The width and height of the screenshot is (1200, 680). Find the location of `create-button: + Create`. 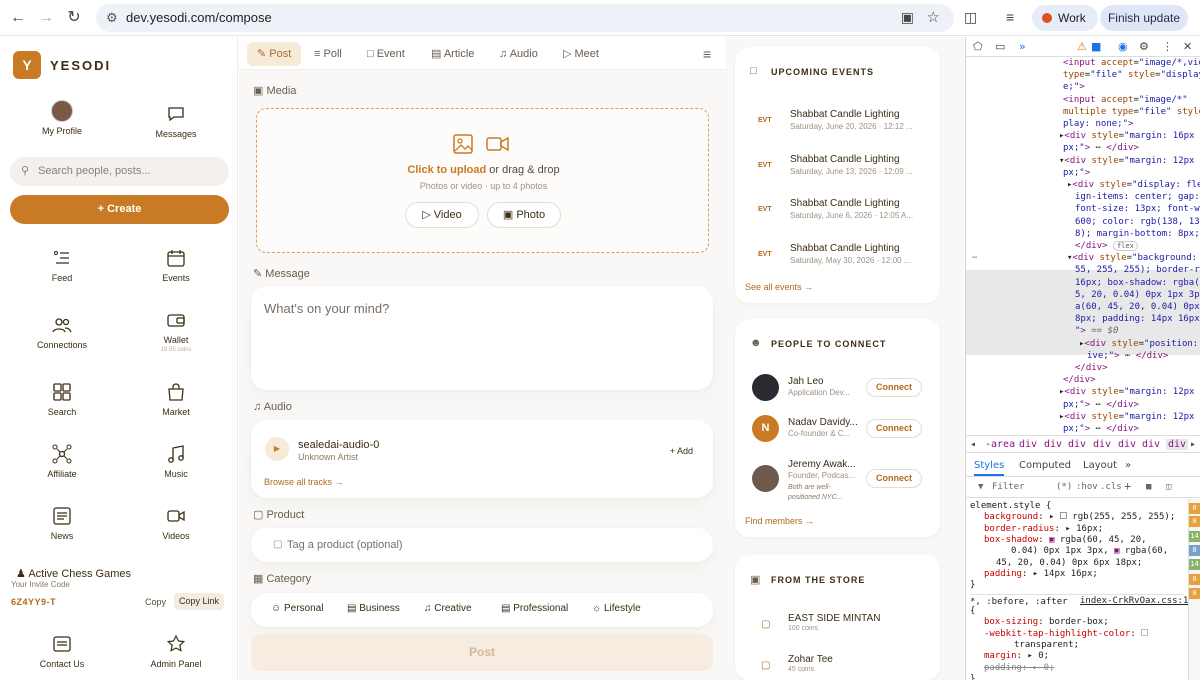

create-button: + Create is located at coordinates (119, 209).